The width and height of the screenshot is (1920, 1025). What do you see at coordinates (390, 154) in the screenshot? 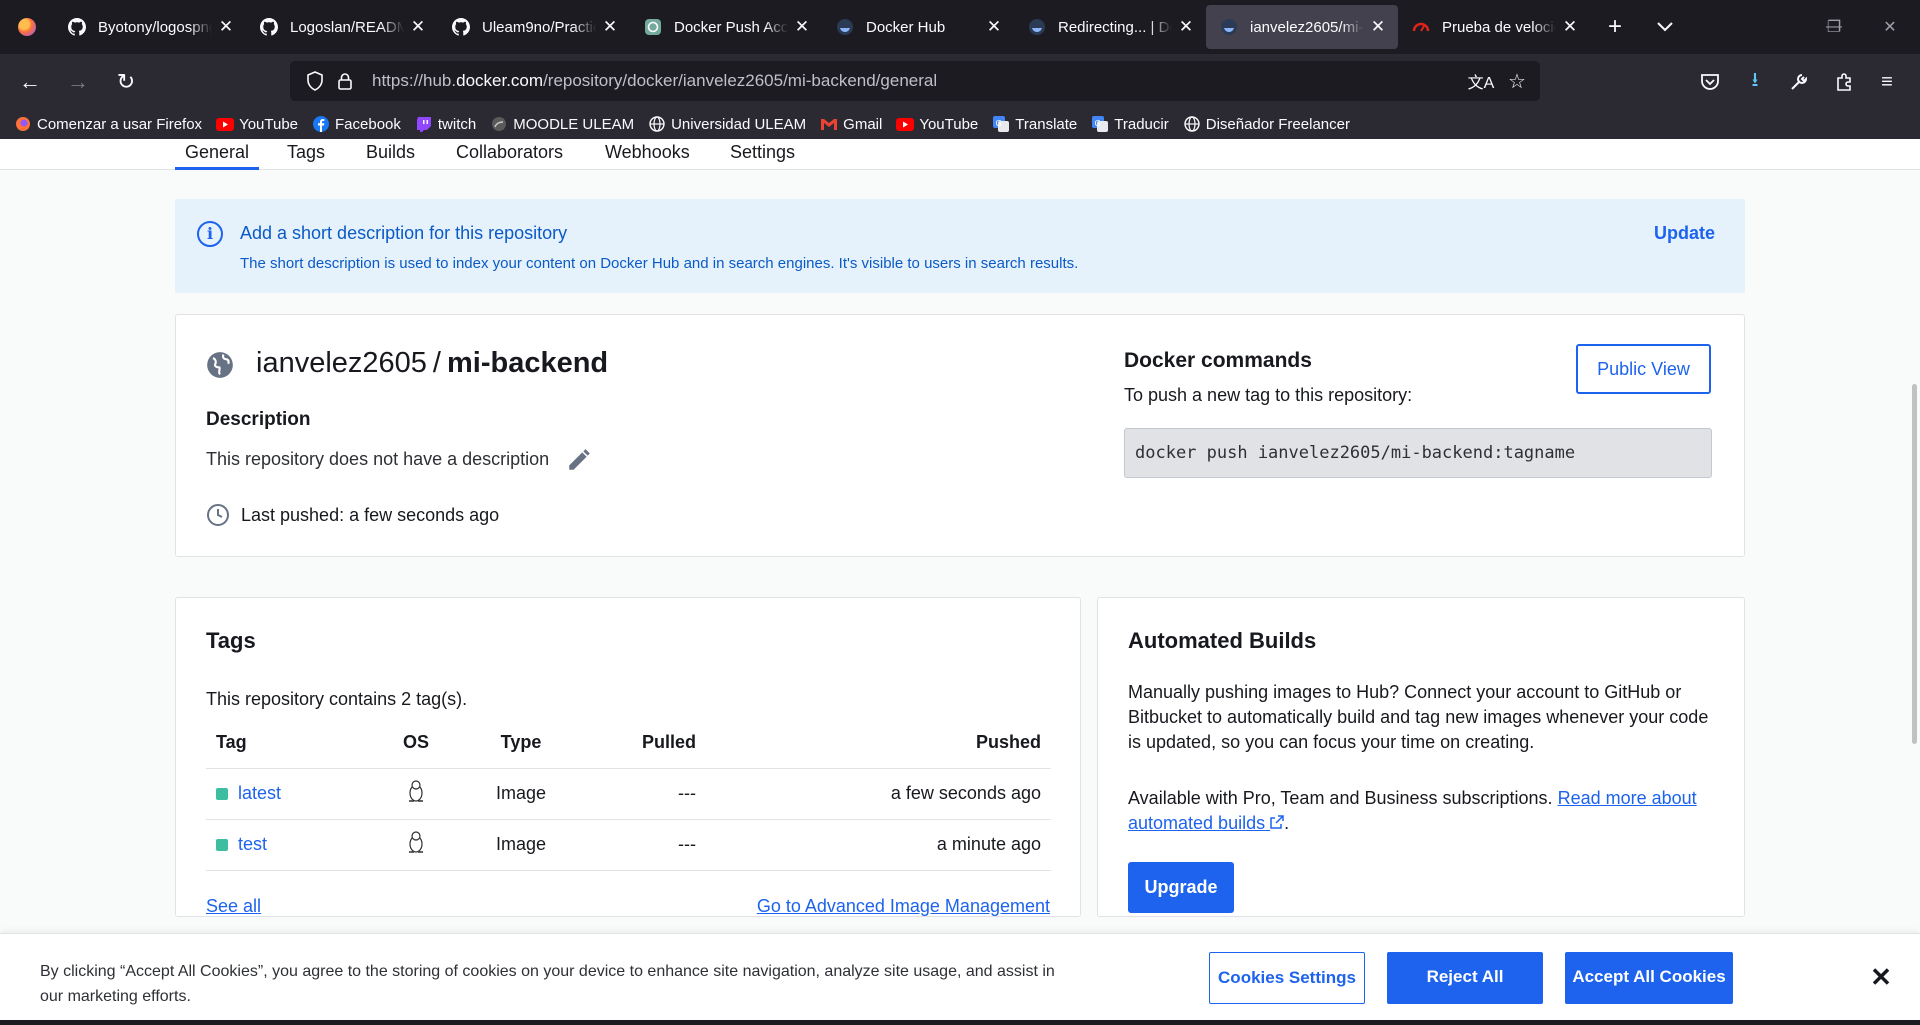
I see `tab-builds: Builds` at bounding box center [390, 154].